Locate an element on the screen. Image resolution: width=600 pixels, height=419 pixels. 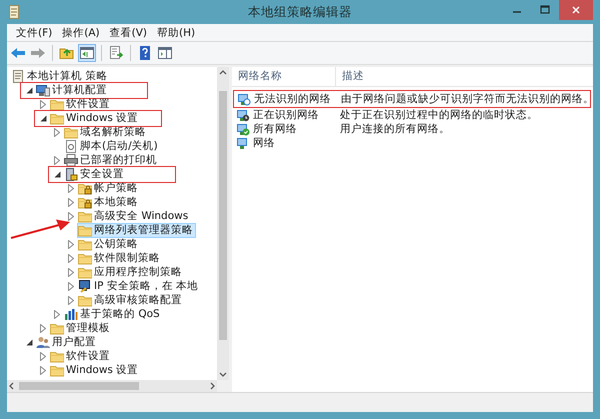
bar-chart-icon is located at coordinates (71, 314).